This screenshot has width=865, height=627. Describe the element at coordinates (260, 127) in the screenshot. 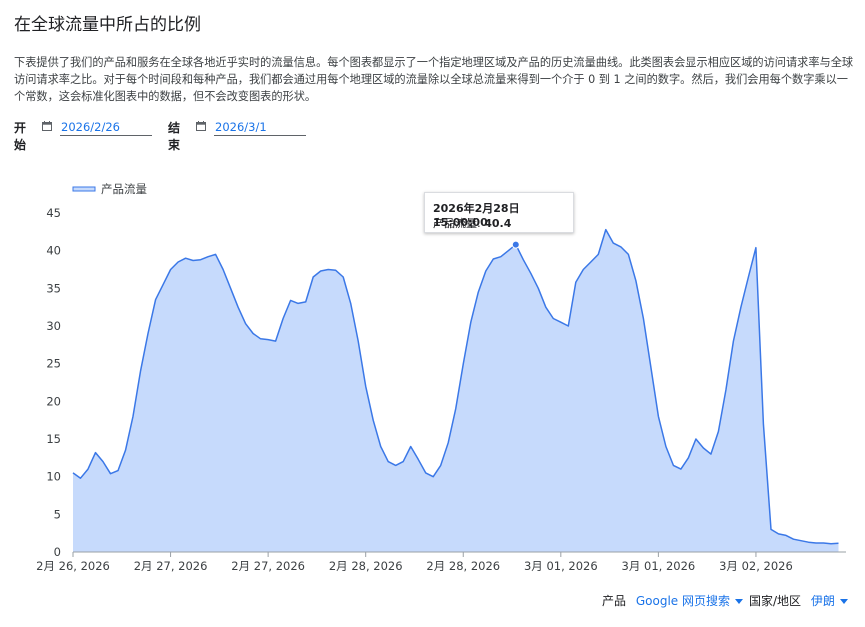

I see `end-date-input: 2026/3/1` at that location.